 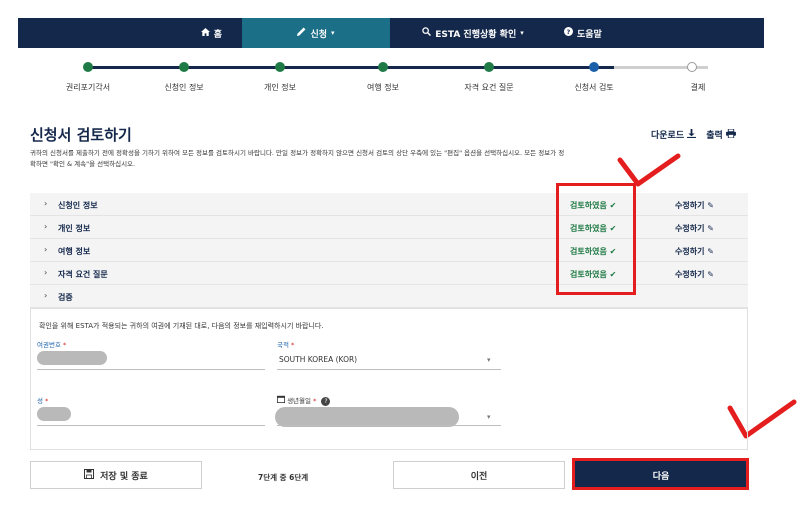 I want to click on dob-select, so click(x=389, y=425).